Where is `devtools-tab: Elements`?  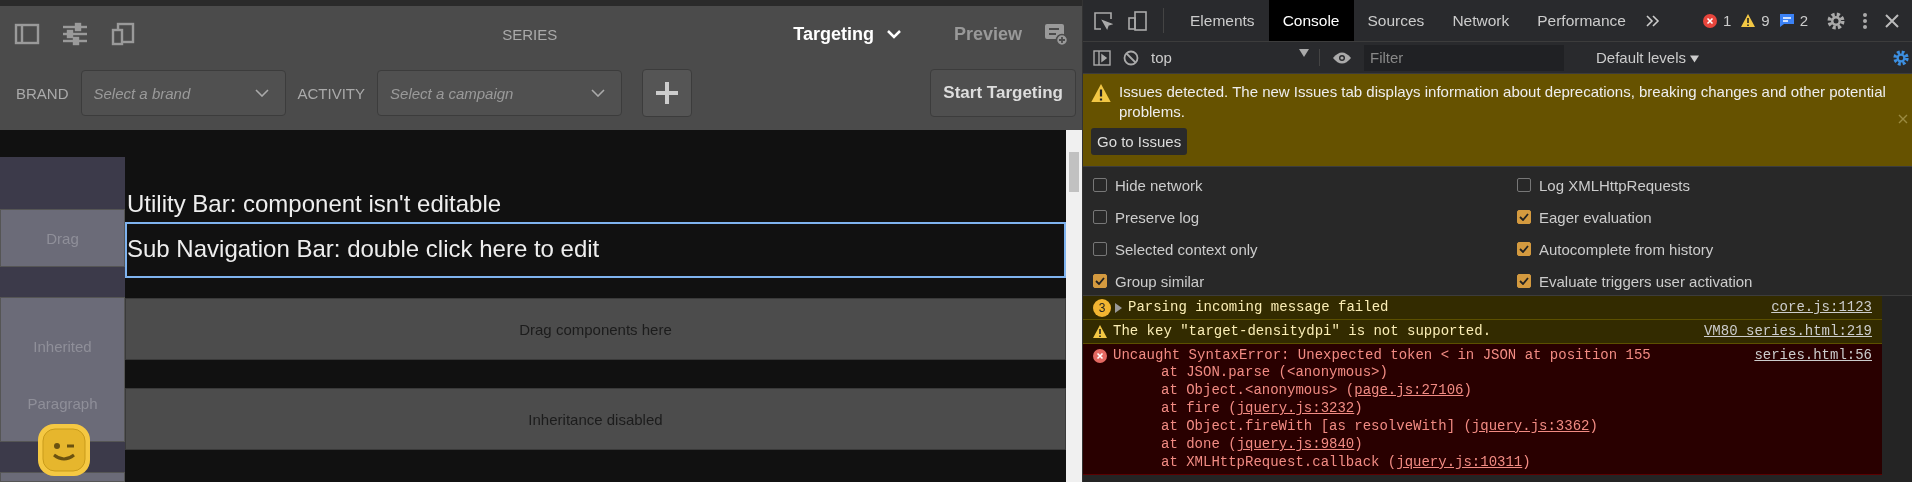
devtools-tab: Elements is located at coordinates (1222, 20).